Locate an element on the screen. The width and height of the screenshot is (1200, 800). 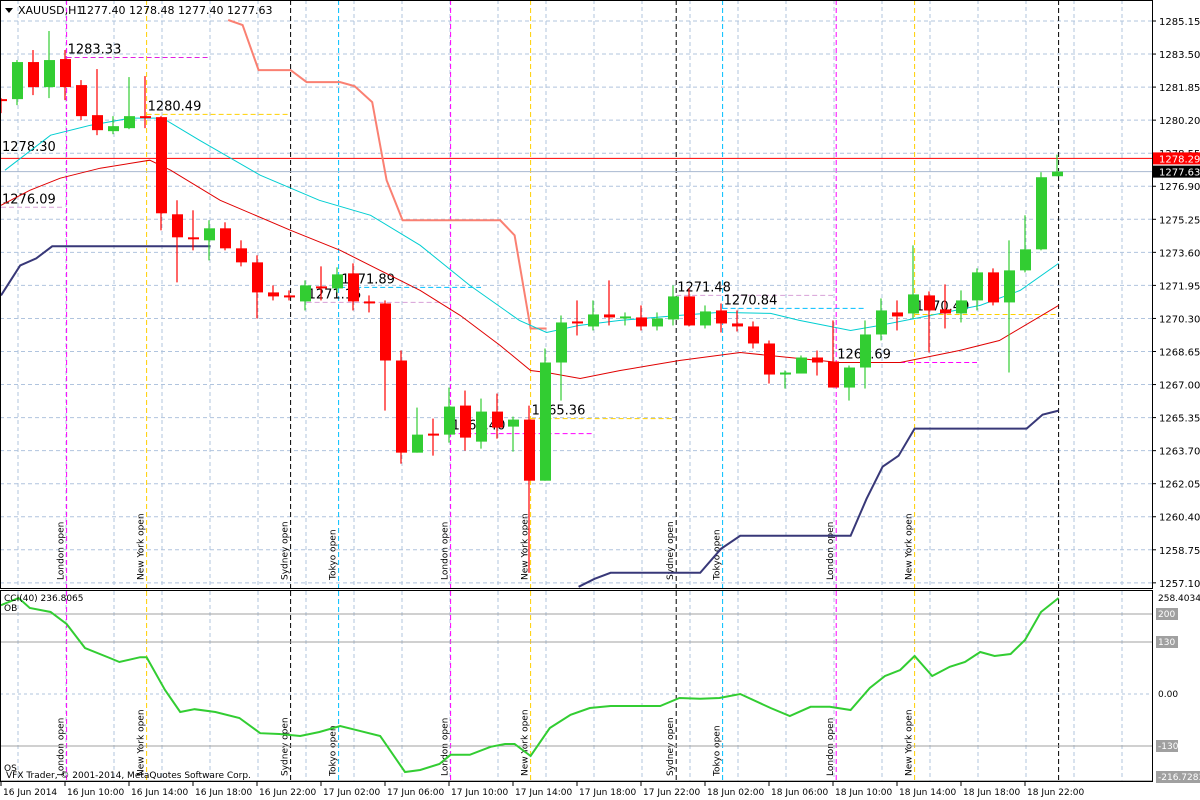
time-tick-label: 16 Jun 10:00 is located at coordinates (95, 793).